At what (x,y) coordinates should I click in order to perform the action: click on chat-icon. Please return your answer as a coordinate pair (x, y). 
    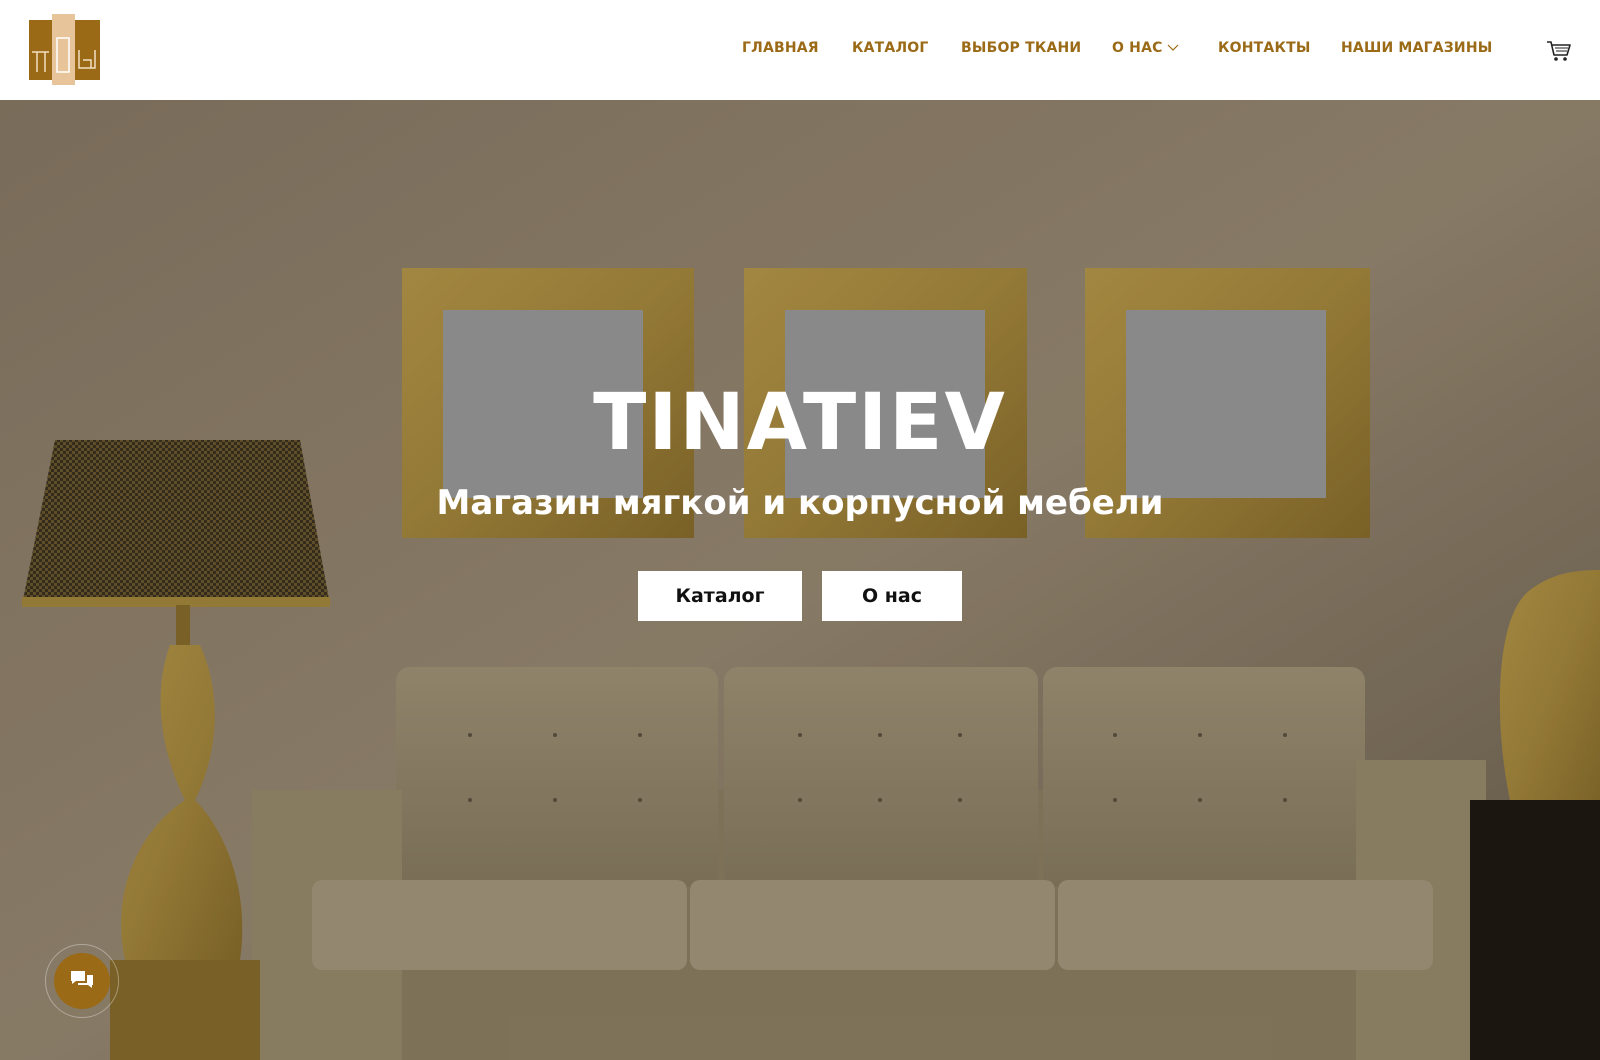
    Looking at the image, I should click on (82, 981).